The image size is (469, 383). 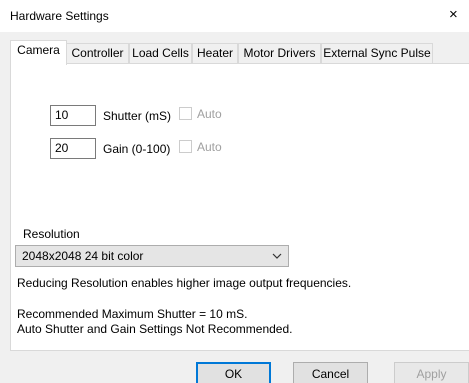 I want to click on tab-controller: Controller, so click(x=97, y=53).